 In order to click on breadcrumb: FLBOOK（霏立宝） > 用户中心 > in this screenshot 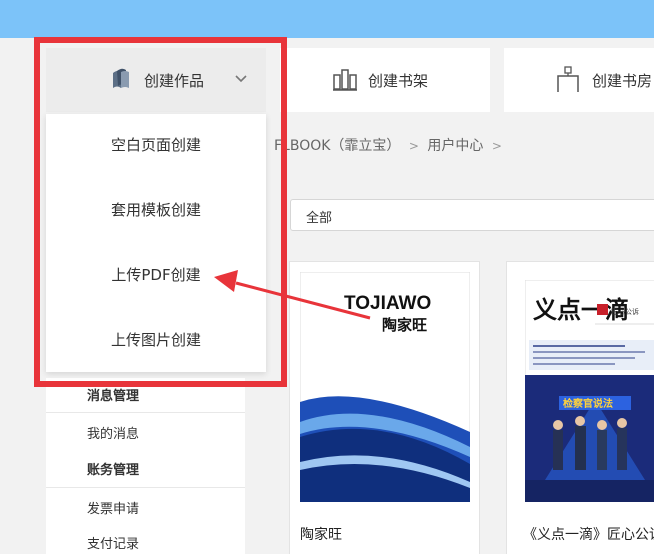, I will do `click(390, 145)`.